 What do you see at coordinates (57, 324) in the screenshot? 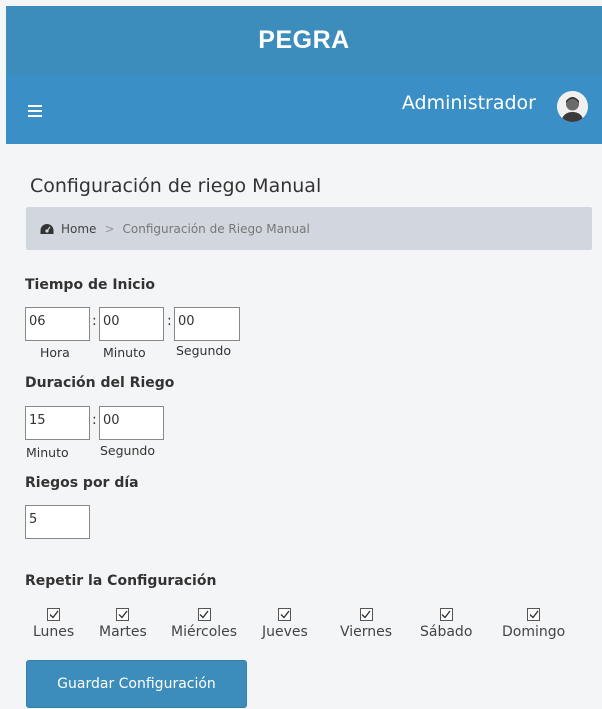
I see `start-hour-input: 06` at bounding box center [57, 324].